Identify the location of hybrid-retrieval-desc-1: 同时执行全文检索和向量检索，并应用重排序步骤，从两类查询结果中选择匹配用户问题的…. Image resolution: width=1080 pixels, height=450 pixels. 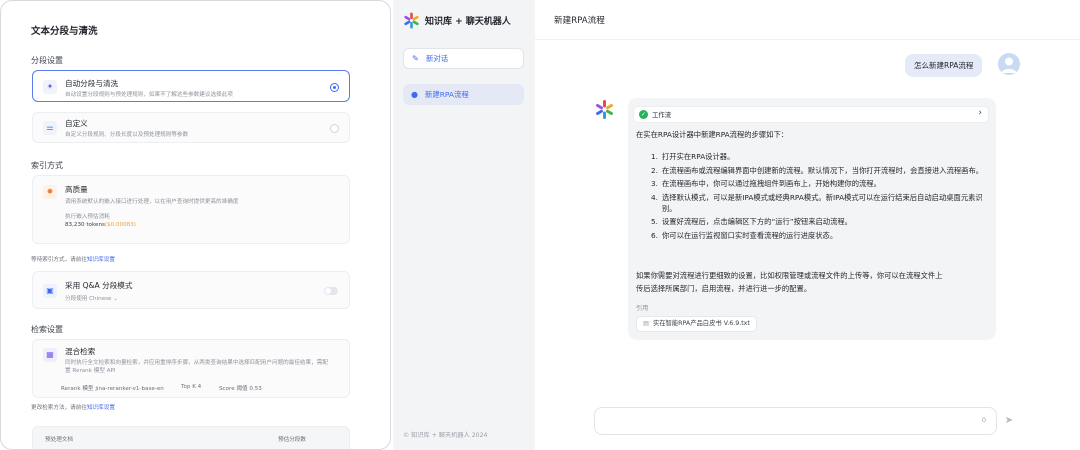
(196, 363).